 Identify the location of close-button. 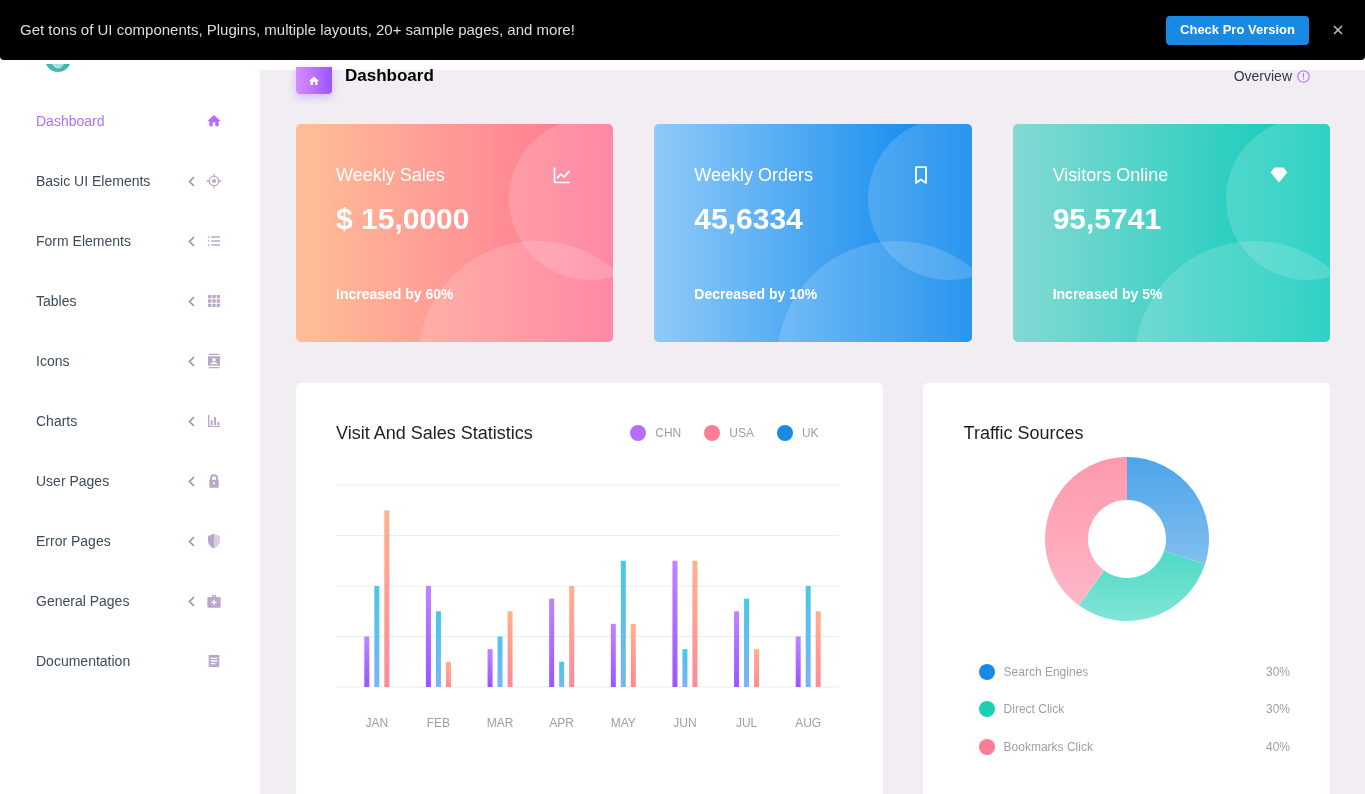
(1338, 30).